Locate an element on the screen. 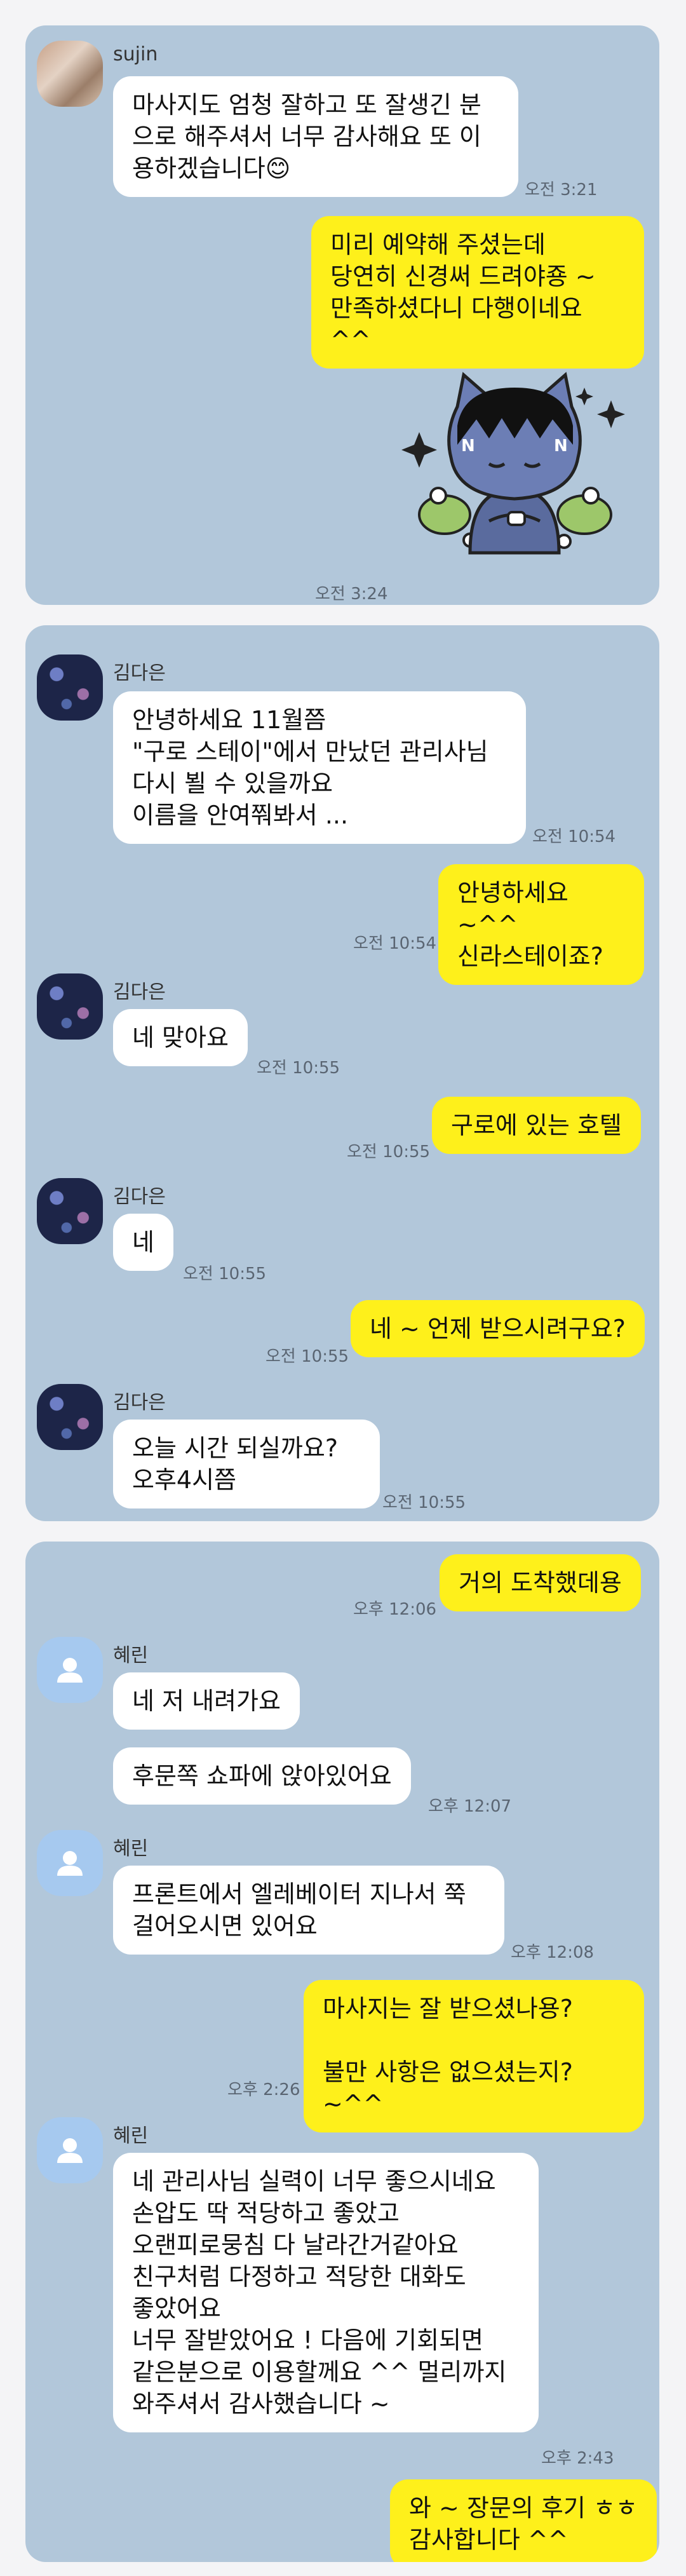  message-bubble: 프론트에서 엘레베이터 지나서 쭉 걸어오시면 있어요 is located at coordinates (308, 1910).